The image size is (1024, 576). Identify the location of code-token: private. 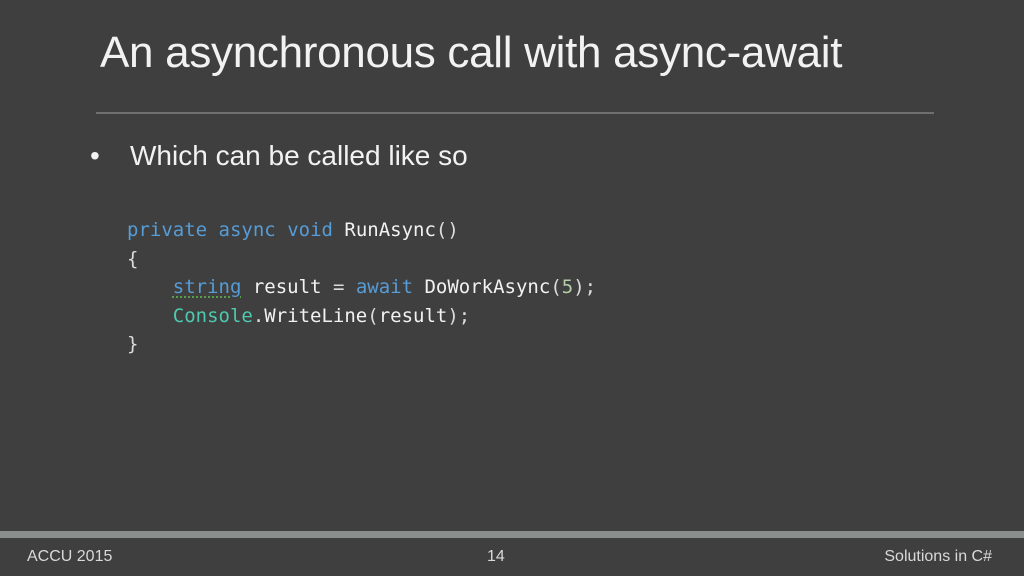
(167, 230).